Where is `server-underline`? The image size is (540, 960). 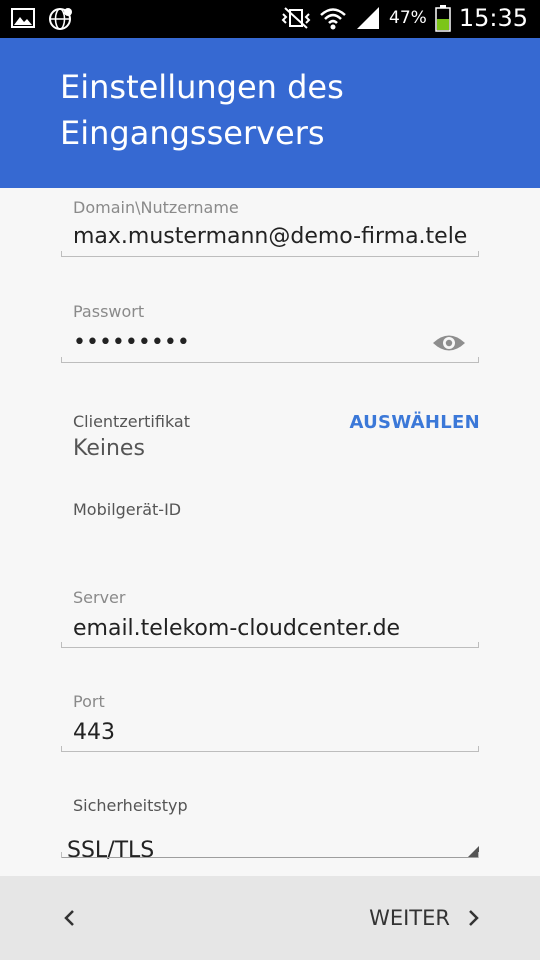
server-underline is located at coordinates (270, 645).